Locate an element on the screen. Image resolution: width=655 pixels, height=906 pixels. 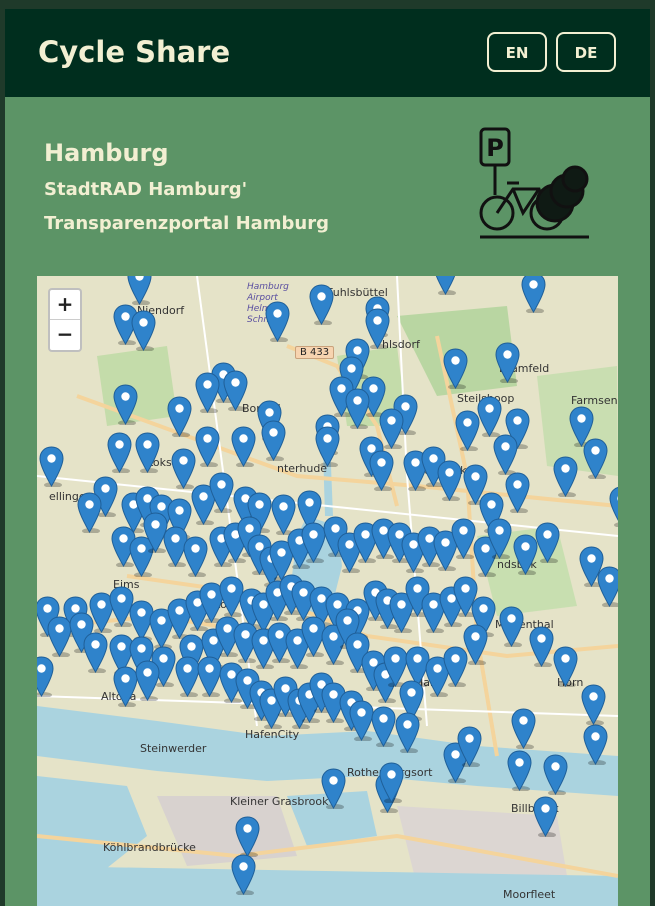
provider-name: StadtRAD Hamburg' is located at coordinates (146, 189).